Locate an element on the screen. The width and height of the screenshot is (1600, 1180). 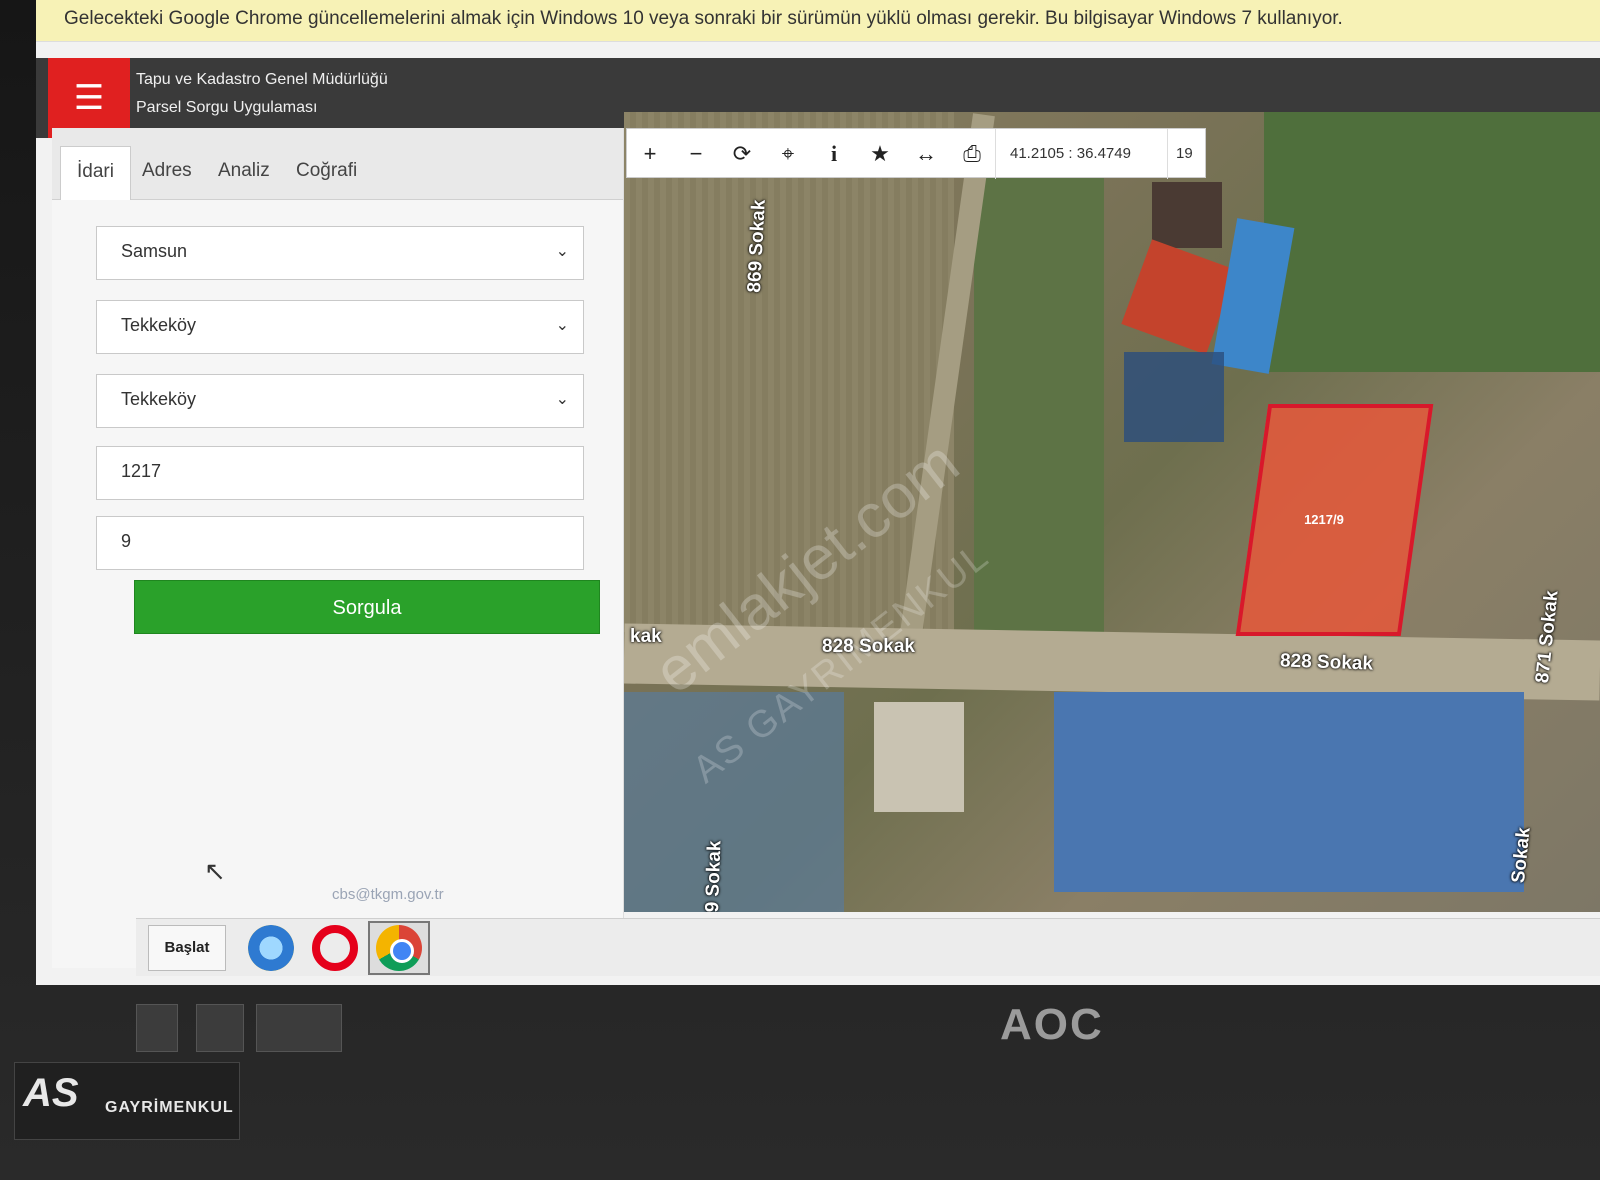
selected-parcel: 1217/9 is located at coordinates (1334, 520).